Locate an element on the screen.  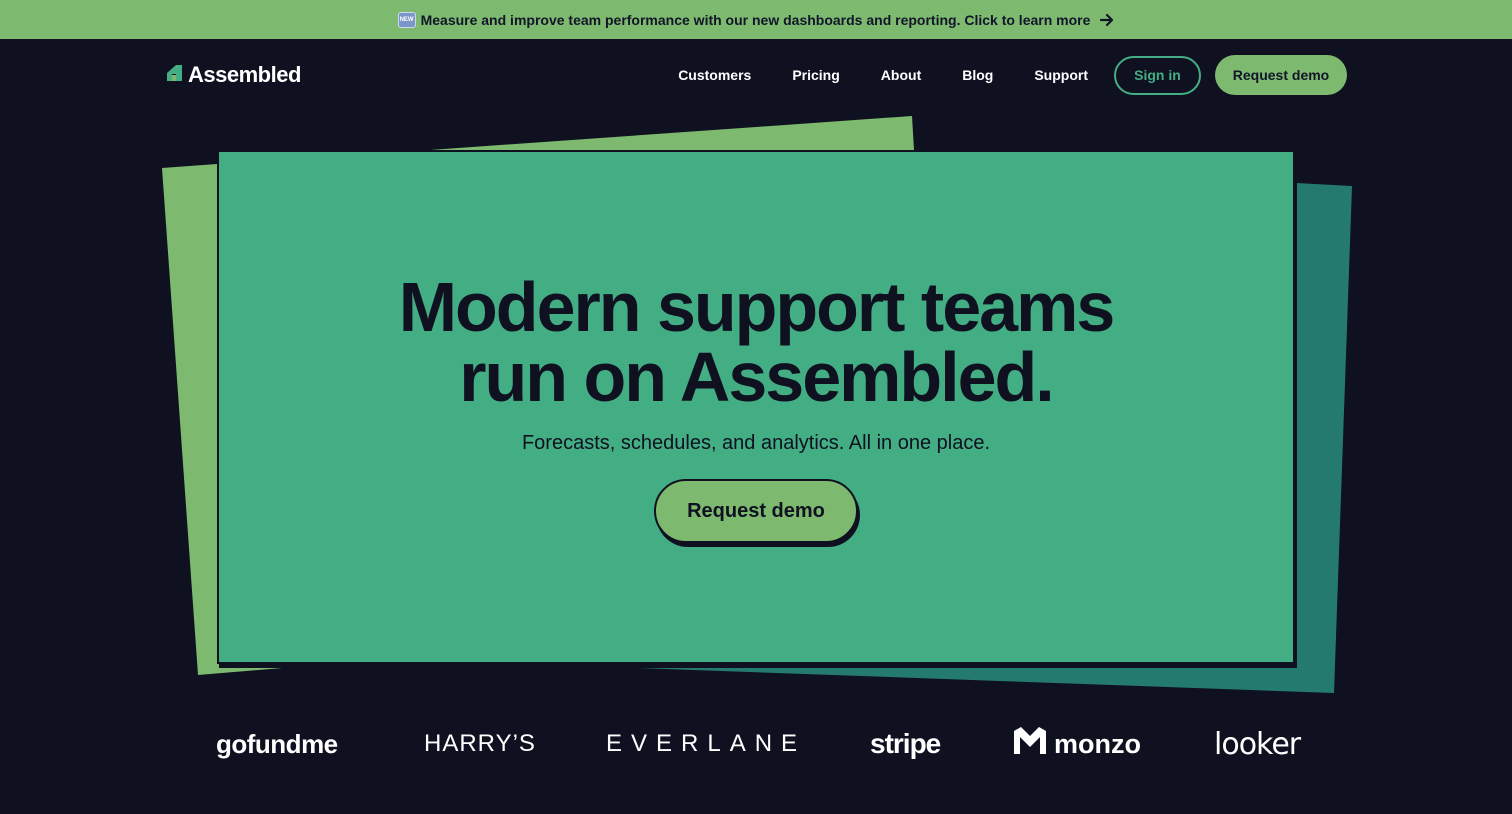
monzo-logo: monzo is located at coordinates (1077, 744).